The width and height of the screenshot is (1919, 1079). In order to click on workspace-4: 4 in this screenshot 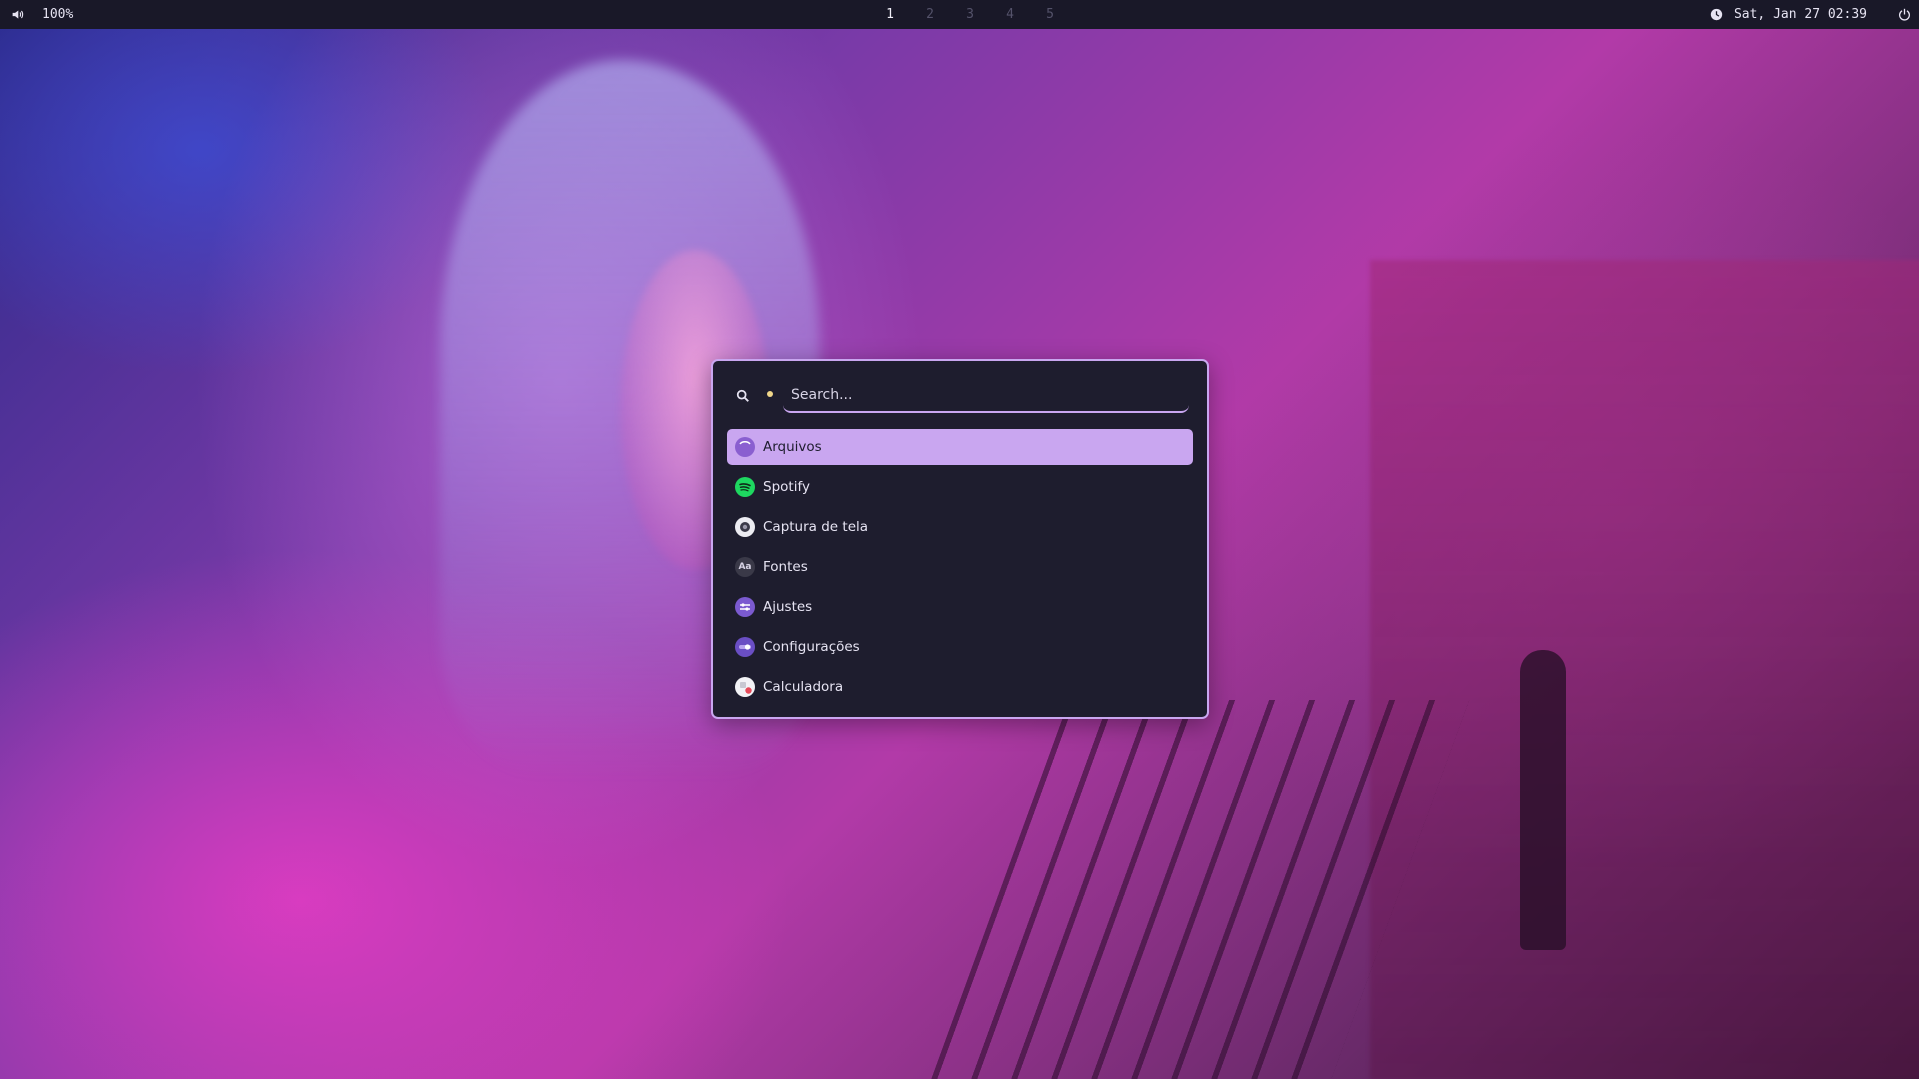, I will do `click(1010, 14)`.